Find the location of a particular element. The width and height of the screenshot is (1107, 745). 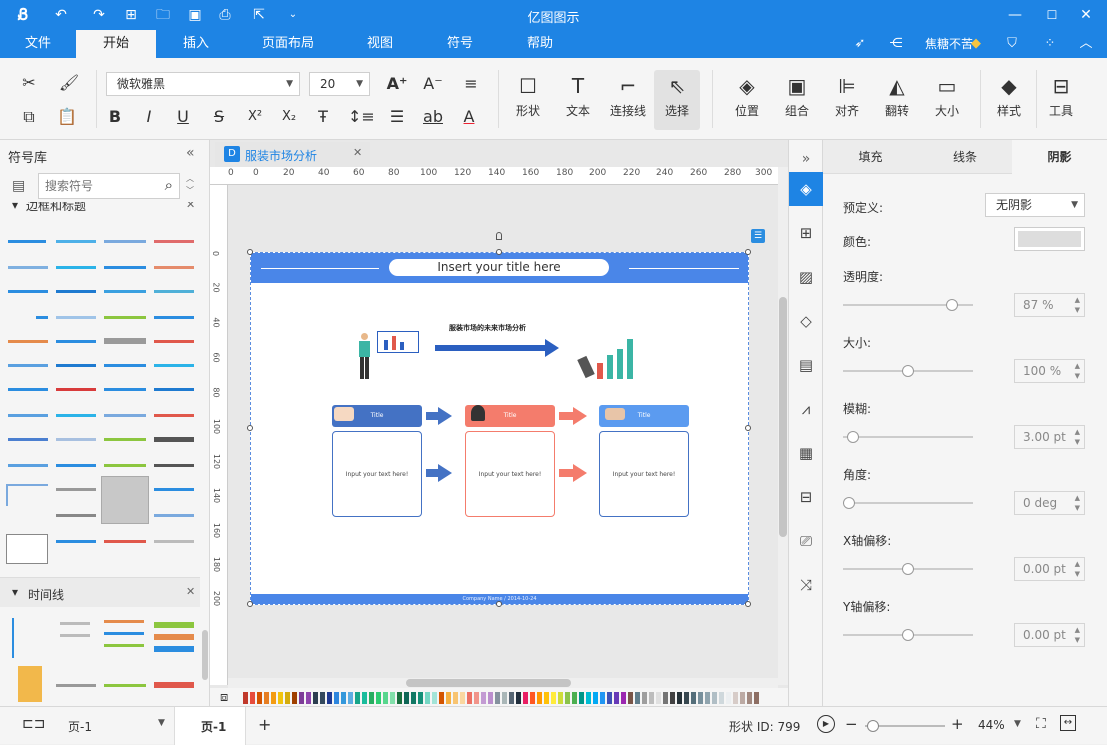

collapse-panel-icon: « is located at coordinates (190, 153).